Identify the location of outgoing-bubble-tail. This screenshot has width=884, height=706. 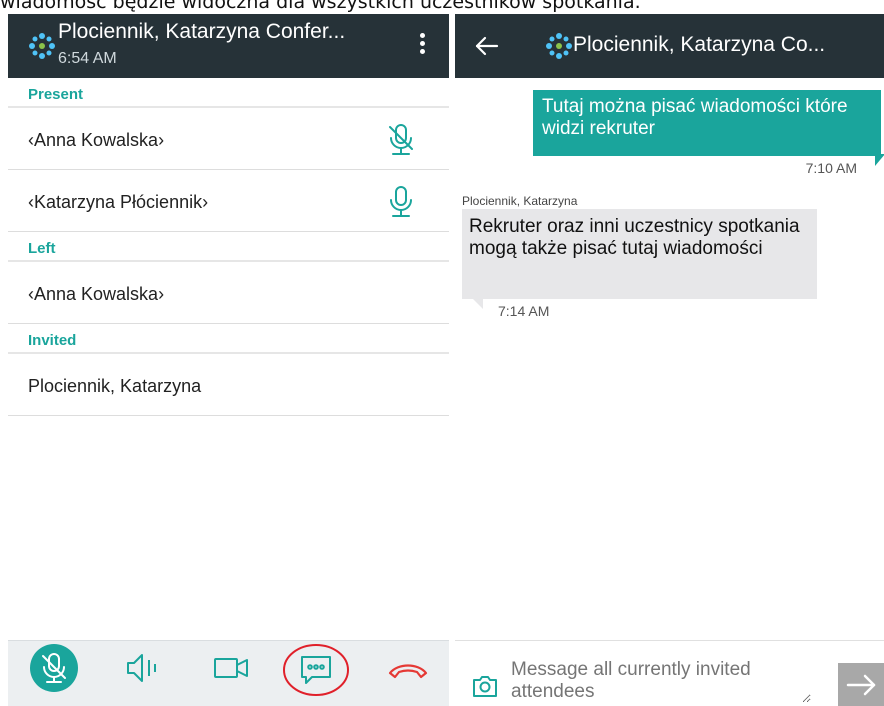
(879, 160).